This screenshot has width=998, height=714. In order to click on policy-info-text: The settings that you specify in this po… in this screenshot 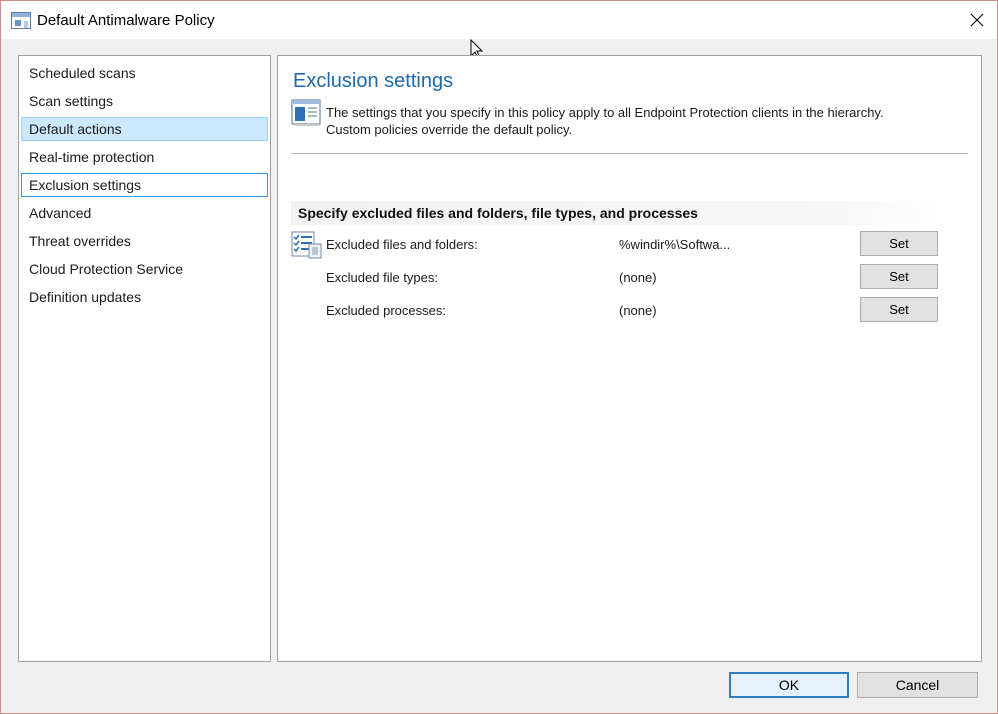, I will do `click(651, 121)`.